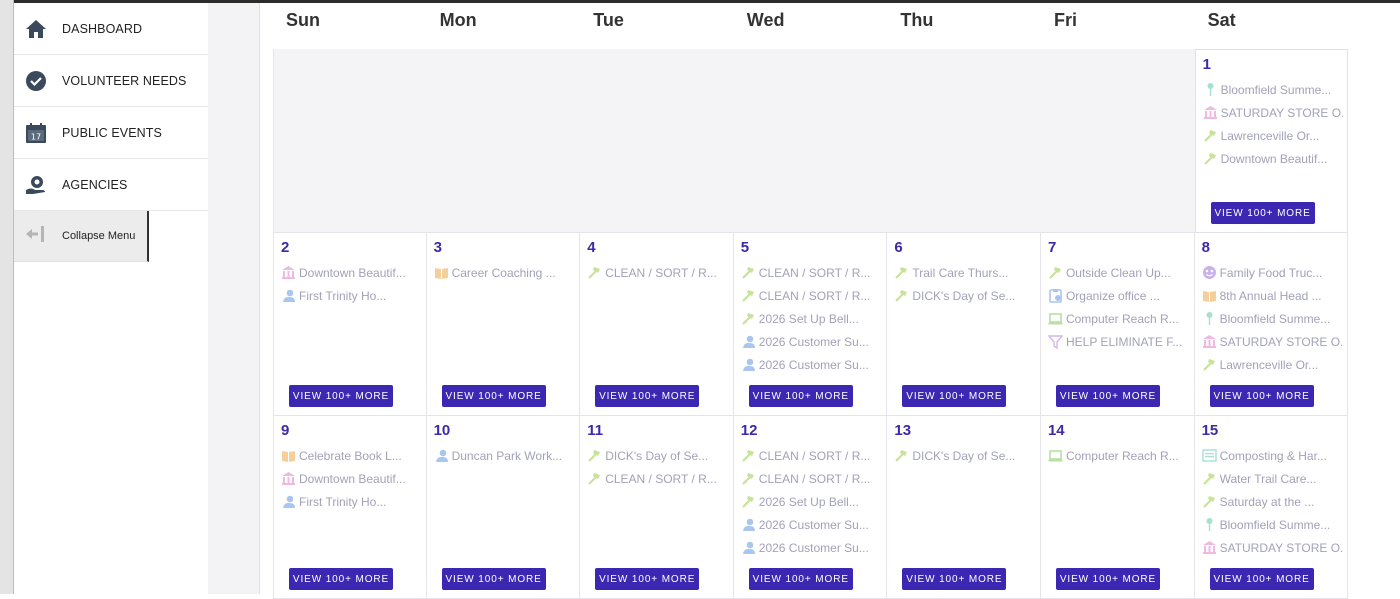  I want to click on content-gutter, so click(234, 298).